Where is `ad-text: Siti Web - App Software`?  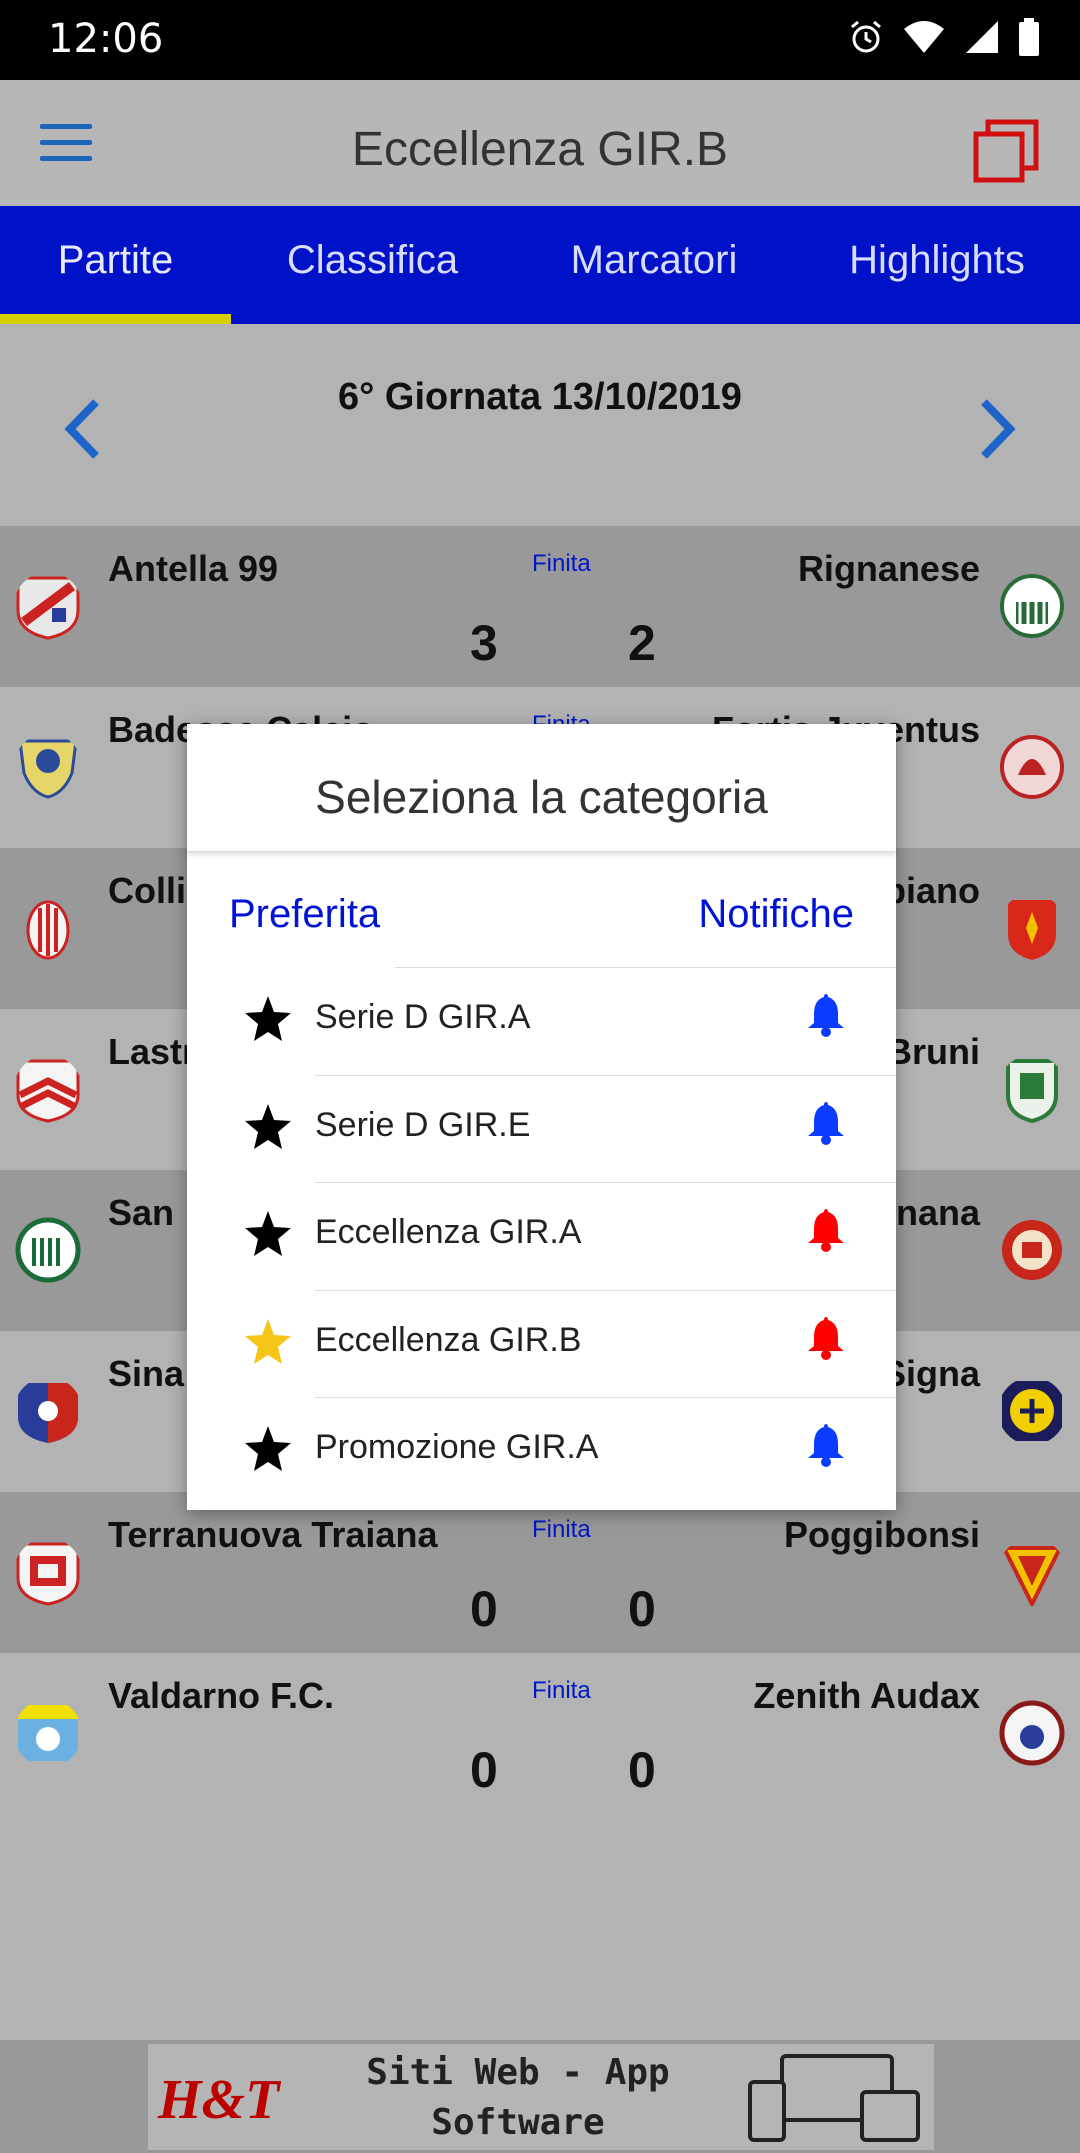 ad-text: Siti Web - App Software is located at coordinates (518, 2098).